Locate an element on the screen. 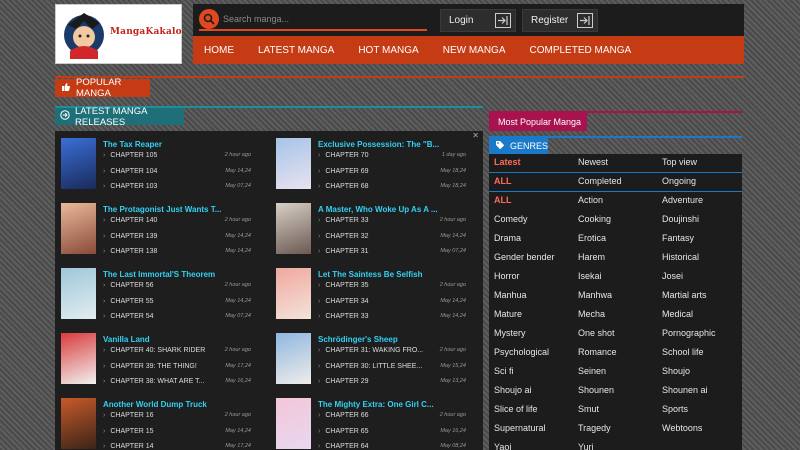  chapter-link: CHAPTER 139 is located at coordinates (130, 236).